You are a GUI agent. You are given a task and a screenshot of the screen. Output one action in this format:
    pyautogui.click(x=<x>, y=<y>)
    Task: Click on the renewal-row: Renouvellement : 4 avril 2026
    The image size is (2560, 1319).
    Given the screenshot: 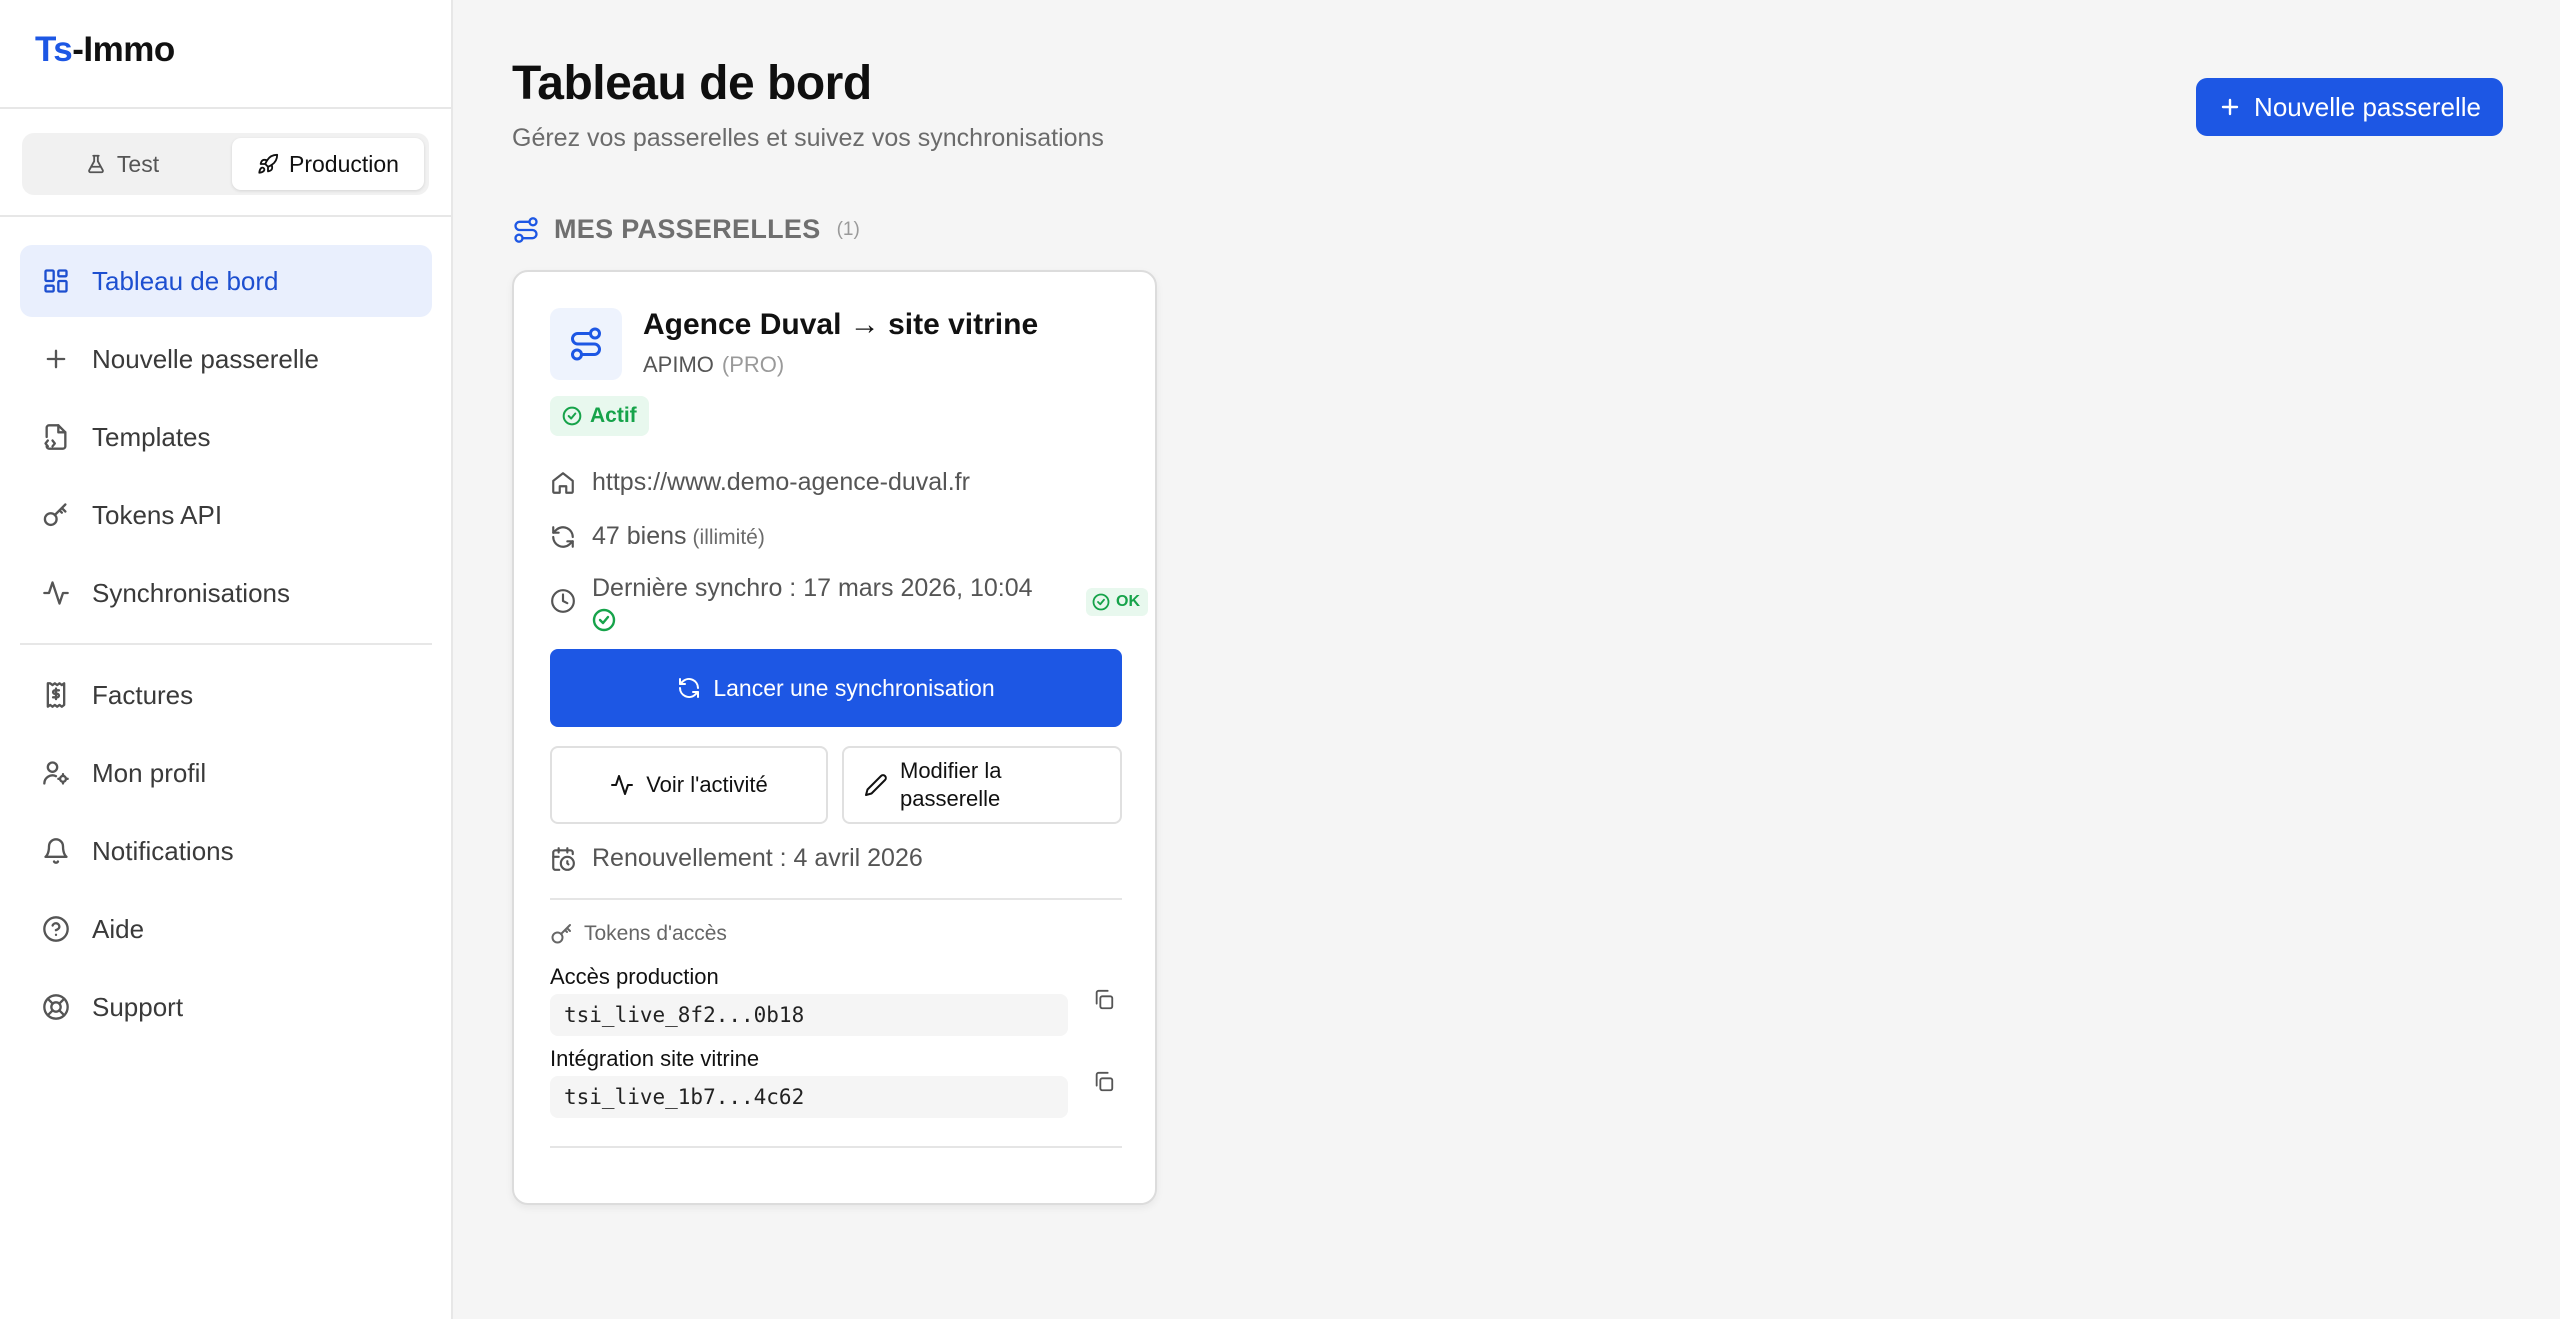 What is the action you would take?
    pyautogui.click(x=736, y=858)
    